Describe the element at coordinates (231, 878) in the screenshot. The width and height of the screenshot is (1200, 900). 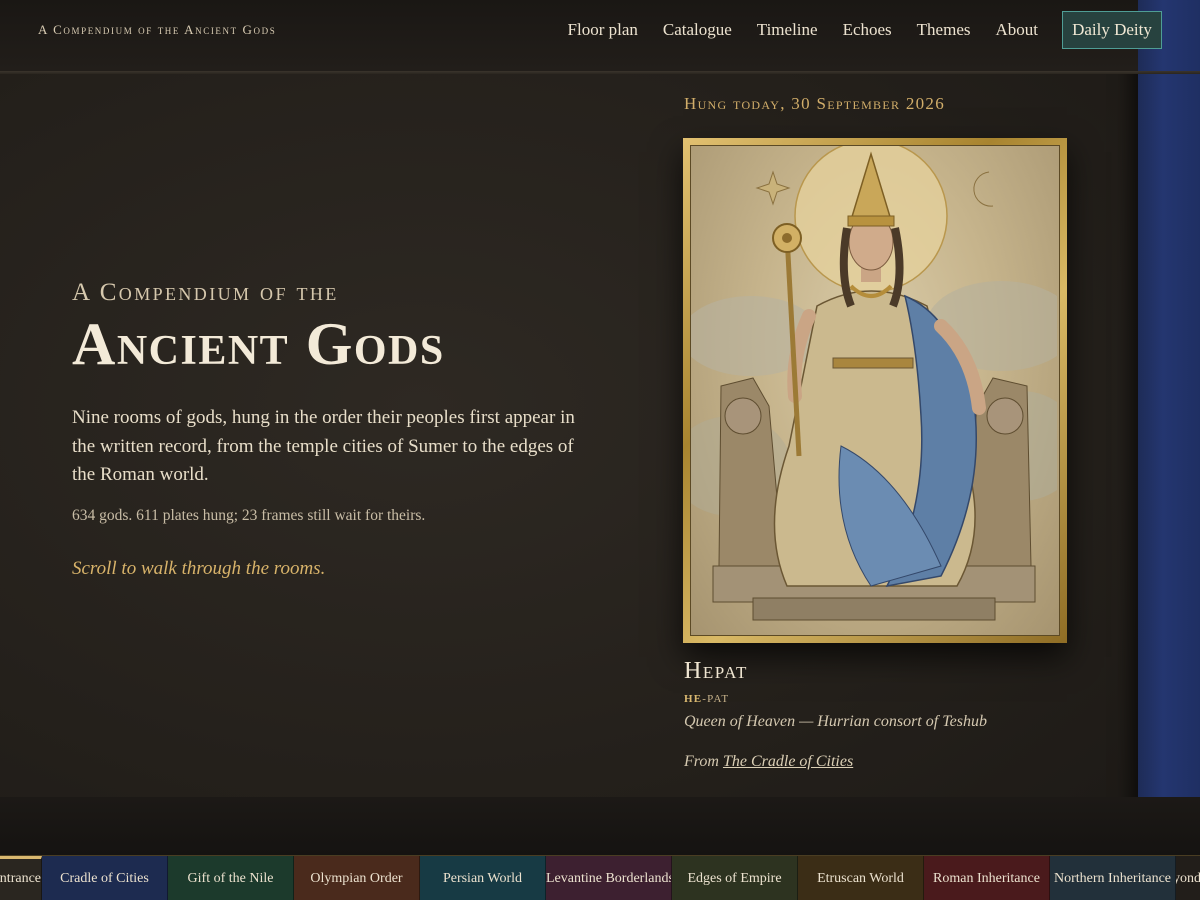
I see `room-tab-gift-of-the-nile: Gift of the Nile` at that location.